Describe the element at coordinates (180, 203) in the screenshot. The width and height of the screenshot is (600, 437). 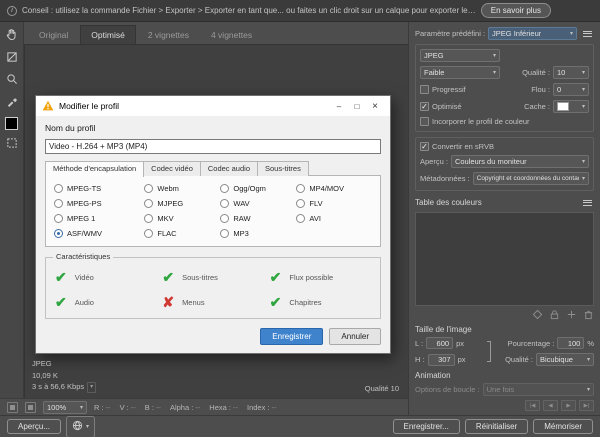
I see `encapsulation-option: MJPEG` at that location.